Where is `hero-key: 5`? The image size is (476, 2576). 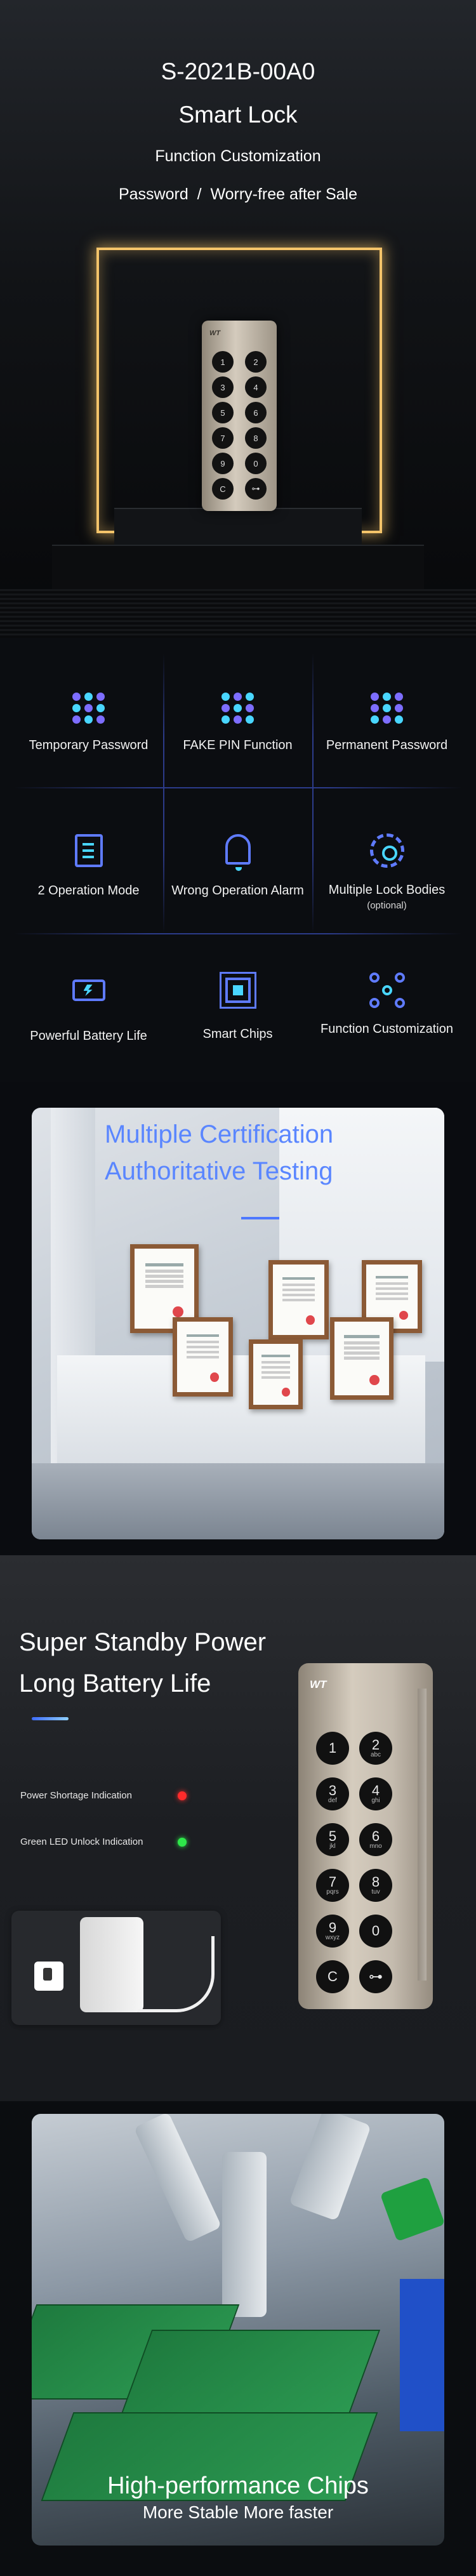
hero-key: 5 is located at coordinates (223, 412).